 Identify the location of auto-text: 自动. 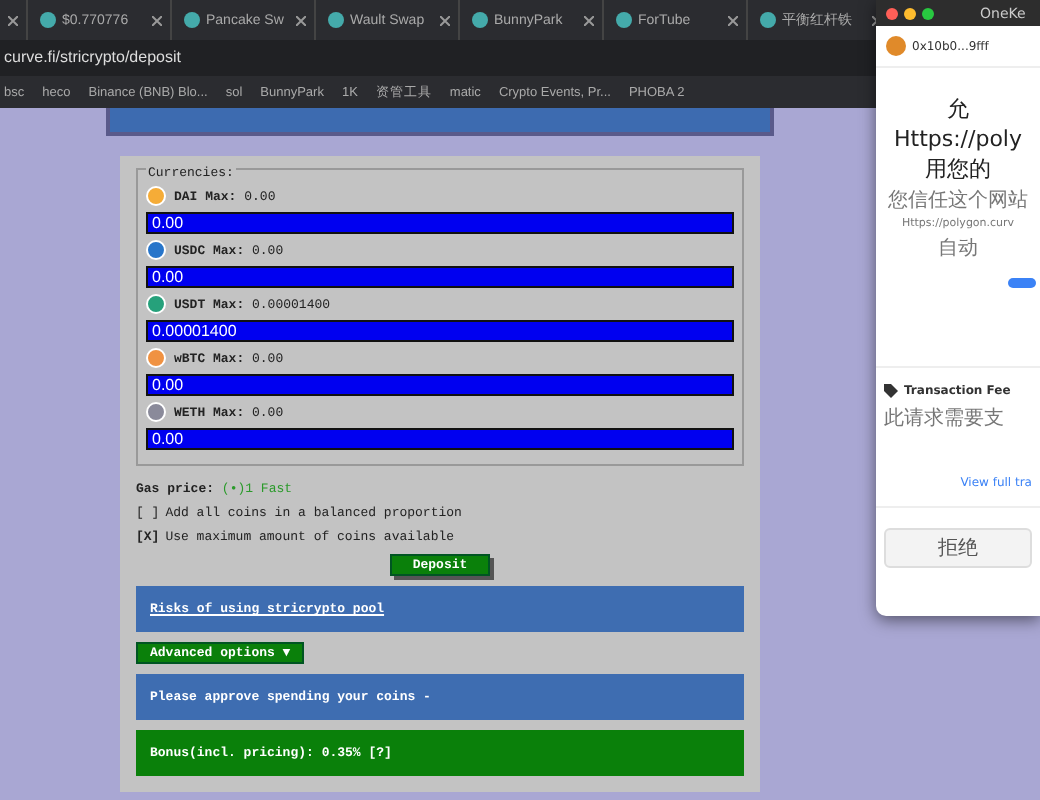
(958, 249).